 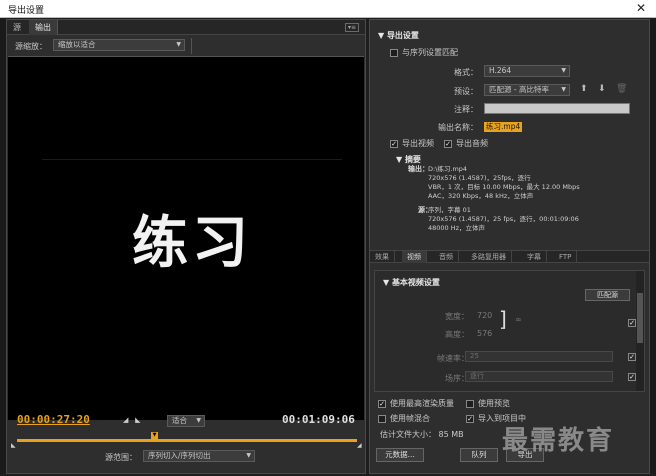 What do you see at coordinates (527, 90) in the screenshot?
I see `preset-dropdown: 匹配源 - 高比特率 ▼` at bounding box center [527, 90].